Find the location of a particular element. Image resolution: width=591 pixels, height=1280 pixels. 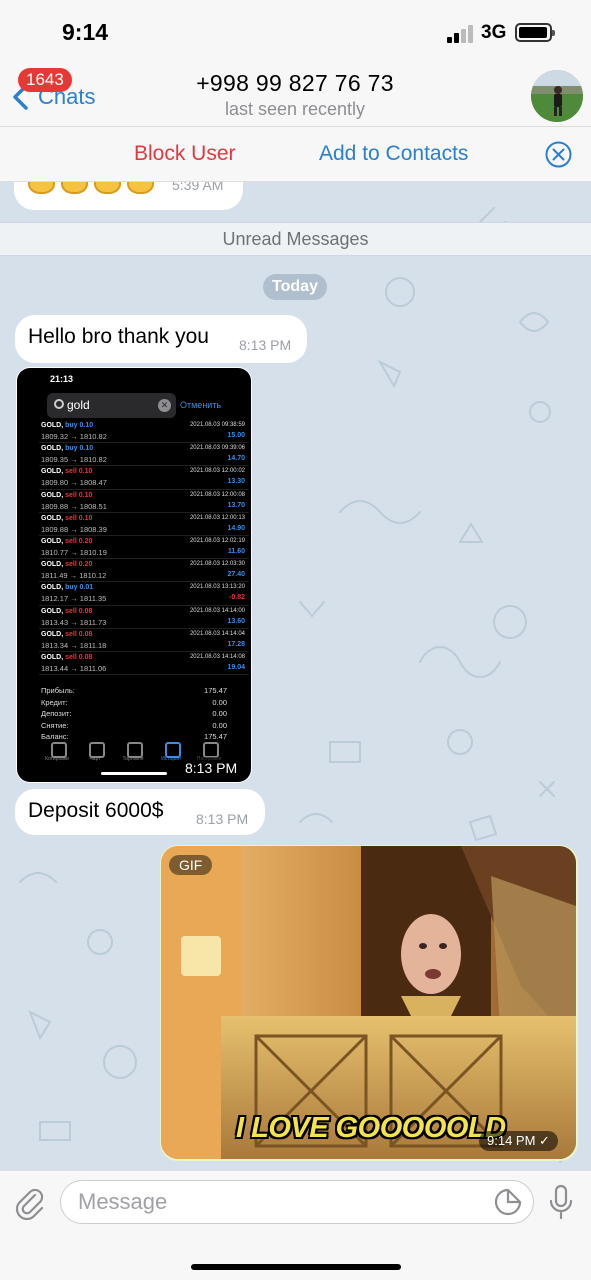

screenshot-status-time: 21:13 is located at coordinates (62, 379).